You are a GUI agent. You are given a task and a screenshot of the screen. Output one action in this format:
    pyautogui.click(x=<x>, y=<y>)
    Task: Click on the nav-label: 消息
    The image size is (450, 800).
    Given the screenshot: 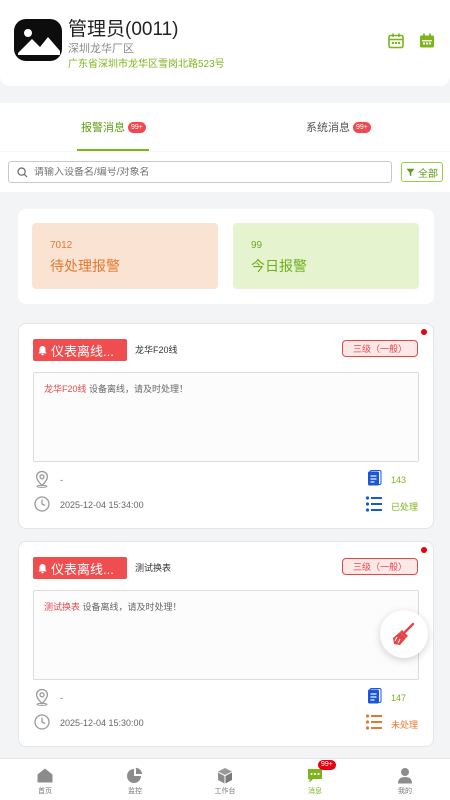 What is the action you would take?
    pyautogui.click(x=315, y=791)
    